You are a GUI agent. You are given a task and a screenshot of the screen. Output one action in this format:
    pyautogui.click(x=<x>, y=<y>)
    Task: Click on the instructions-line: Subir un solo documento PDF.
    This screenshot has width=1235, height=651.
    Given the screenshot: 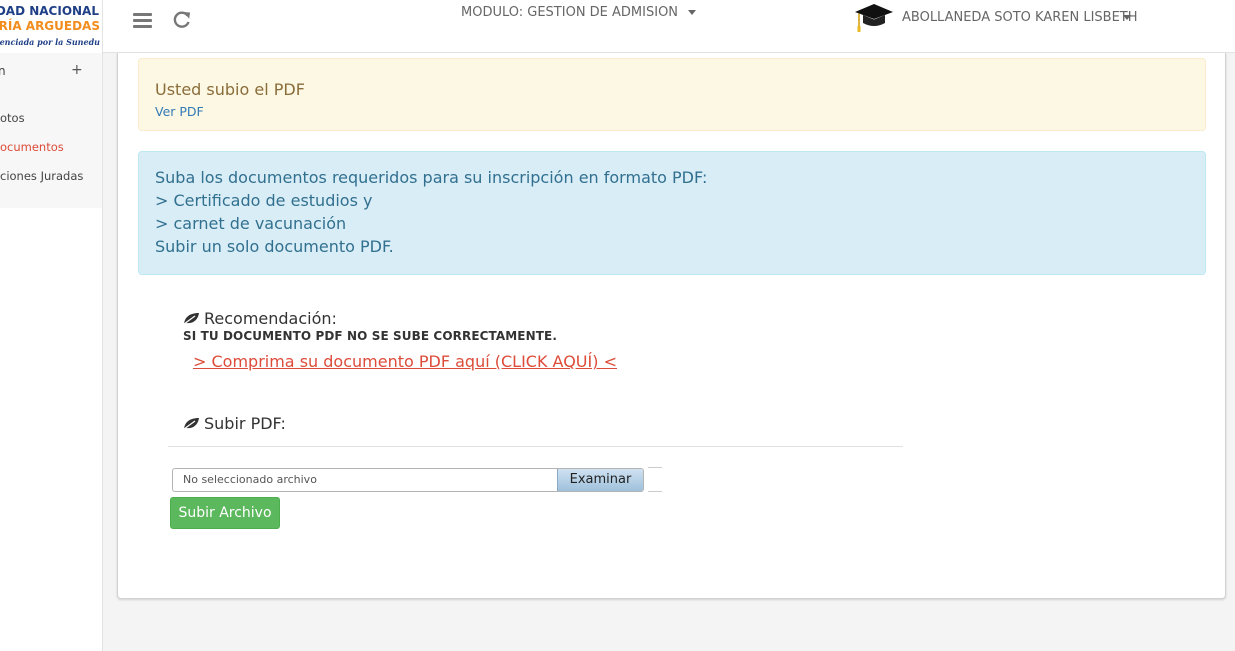 What is the action you would take?
    pyautogui.click(x=274, y=246)
    